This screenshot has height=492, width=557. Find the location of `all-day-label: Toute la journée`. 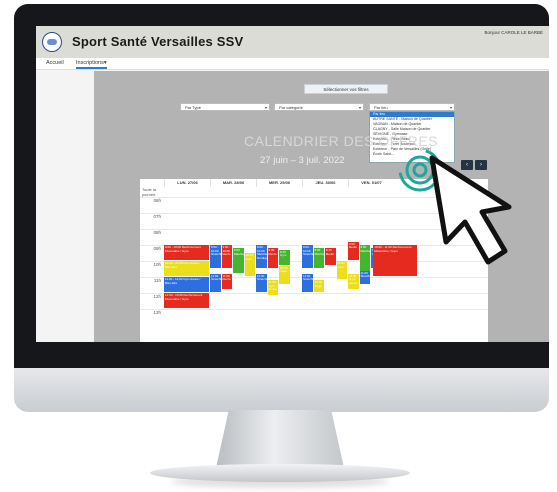

all-day-label: Toute la journée is located at coordinates (149, 192).